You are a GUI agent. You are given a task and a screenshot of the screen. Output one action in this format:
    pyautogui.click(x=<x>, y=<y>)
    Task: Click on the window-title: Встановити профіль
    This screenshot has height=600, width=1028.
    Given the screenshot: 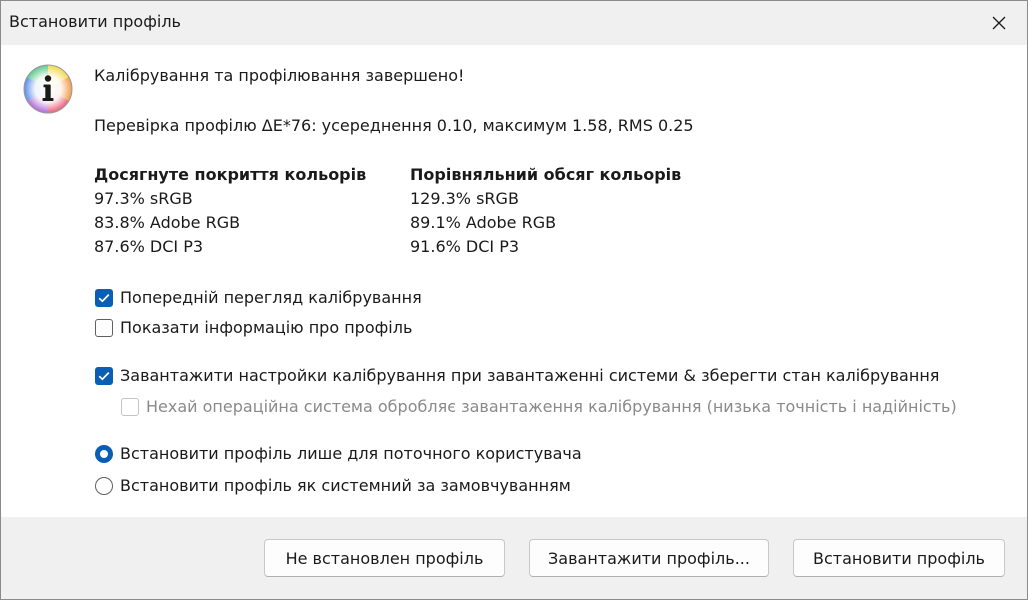 What is the action you would take?
    pyautogui.click(x=95, y=21)
    